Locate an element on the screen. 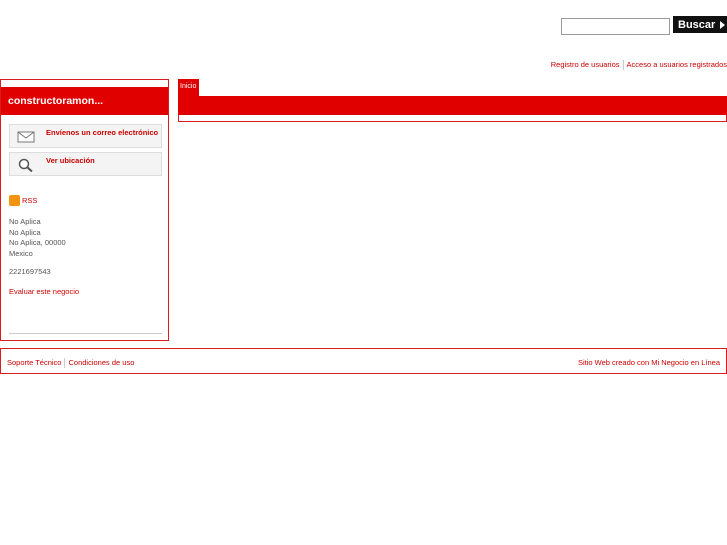 This screenshot has width=727, height=545. footer-links: Soporte Técnico Condiciones de uso is located at coordinates (70, 363).